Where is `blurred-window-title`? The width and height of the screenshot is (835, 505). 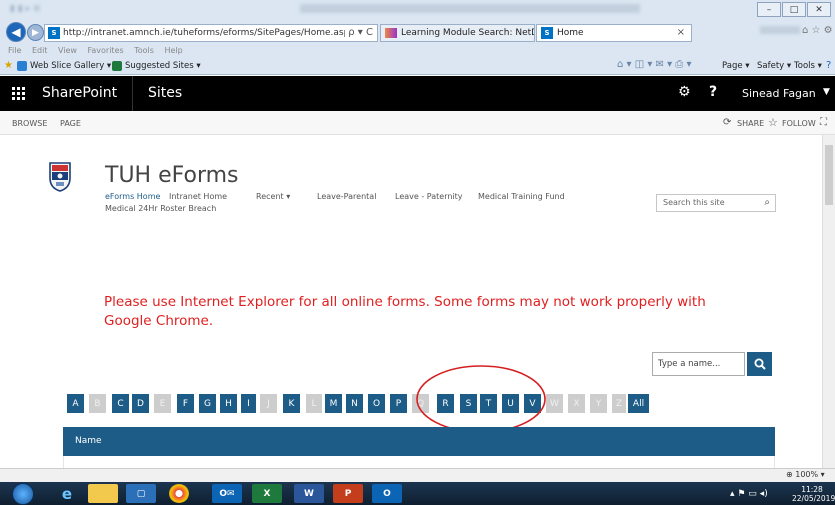 blurred-window-title is located at coordinates (470, 8).